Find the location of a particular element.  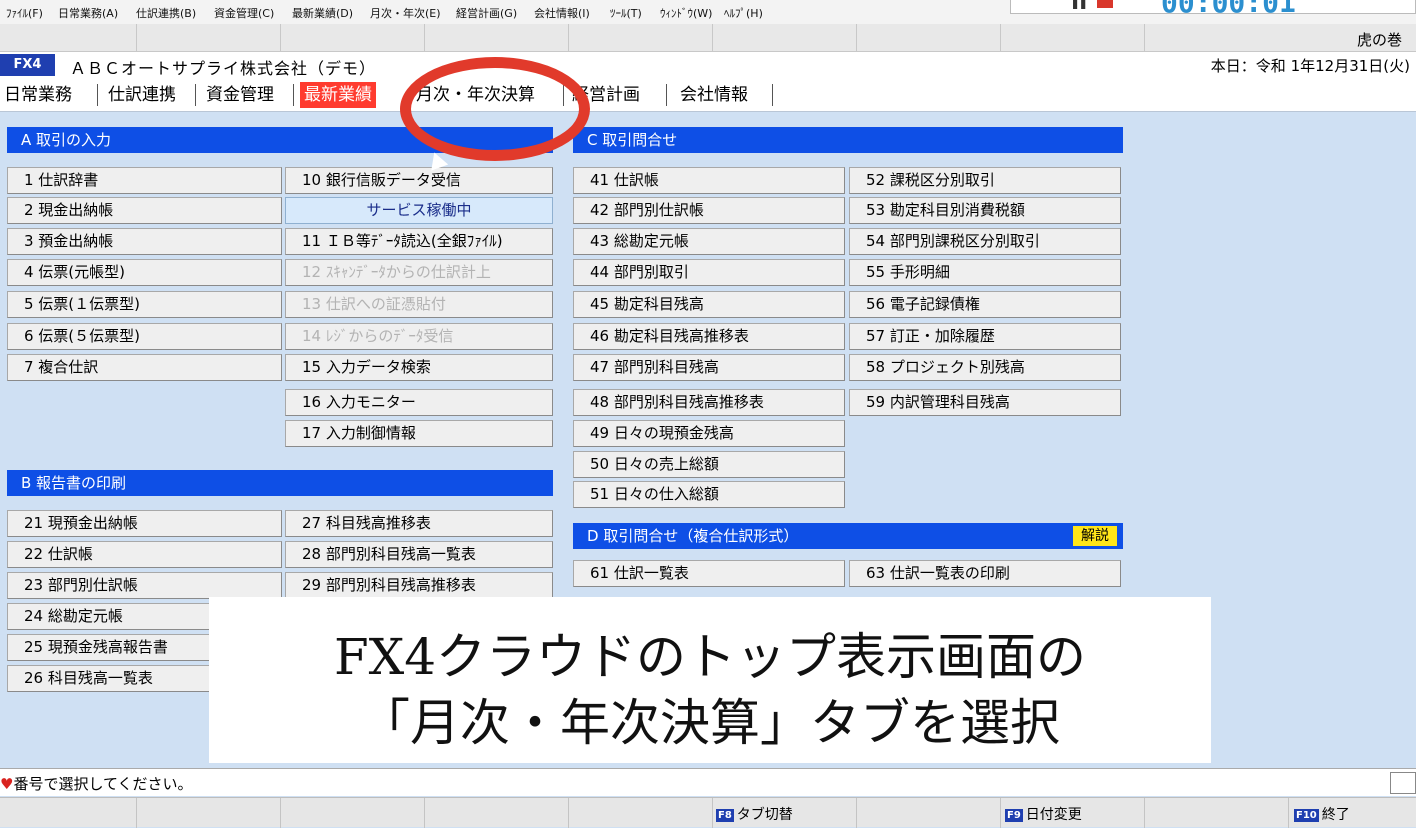

status-text: 番号で選択してください。 is located at coordinates (103, 784).